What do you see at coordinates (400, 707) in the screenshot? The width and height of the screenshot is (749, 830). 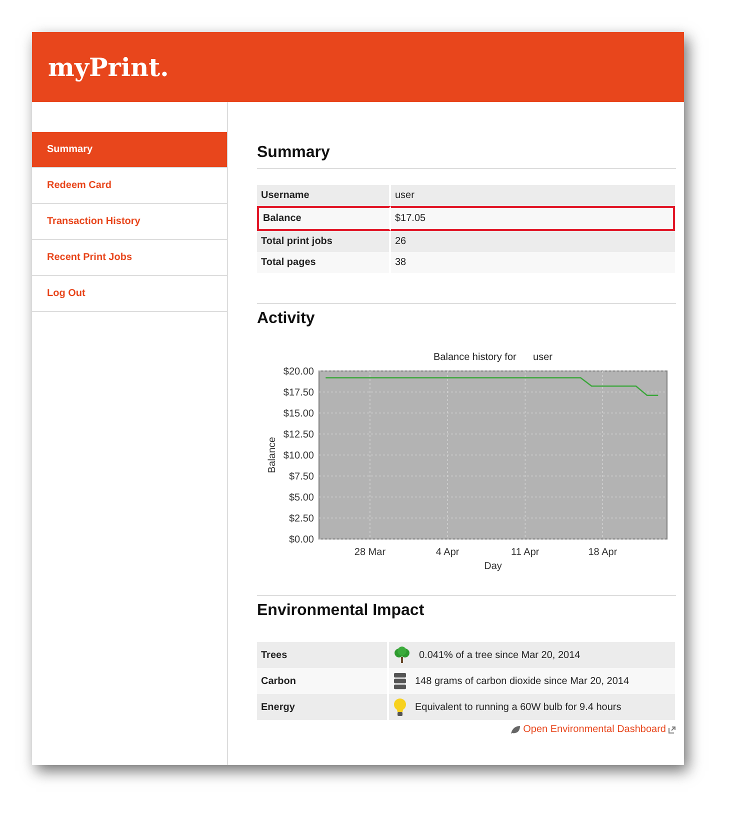 I see `light-bulb-icon` at bounding box center [400, 707].